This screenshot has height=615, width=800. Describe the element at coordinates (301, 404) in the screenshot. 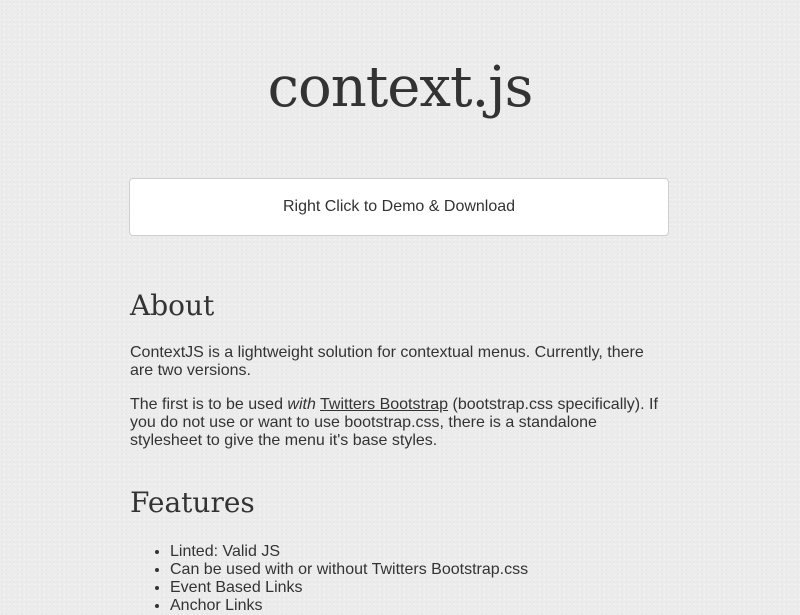

I see `about-paragraph-2-emphasis: with` at that location.